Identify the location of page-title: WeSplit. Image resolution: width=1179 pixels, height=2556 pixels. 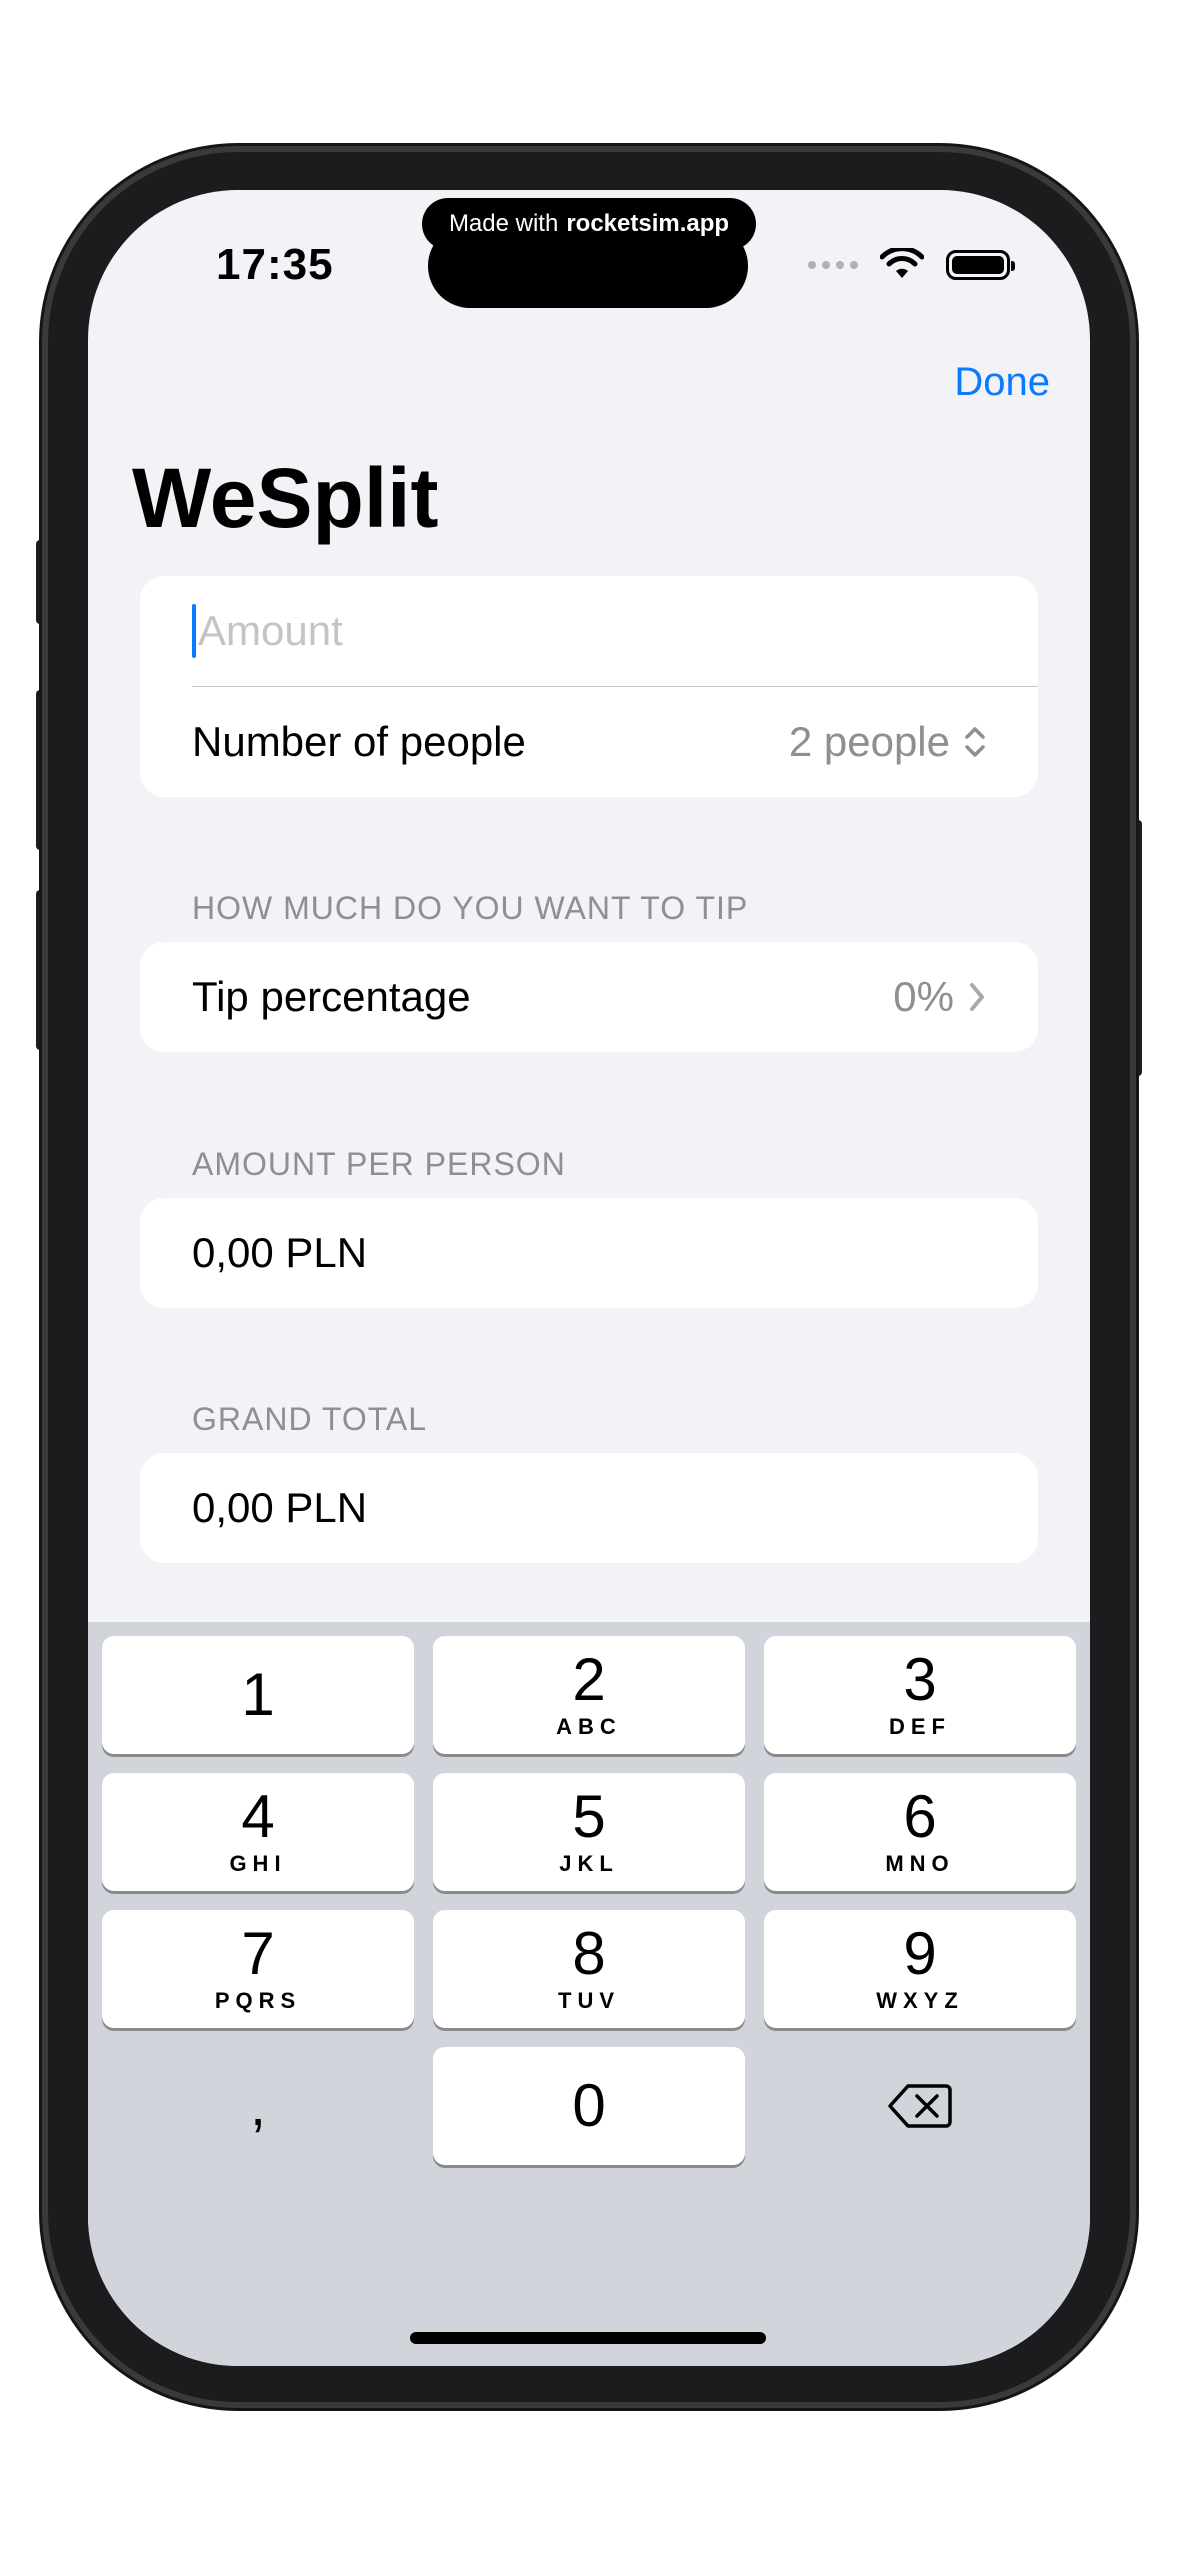
(285, 498).